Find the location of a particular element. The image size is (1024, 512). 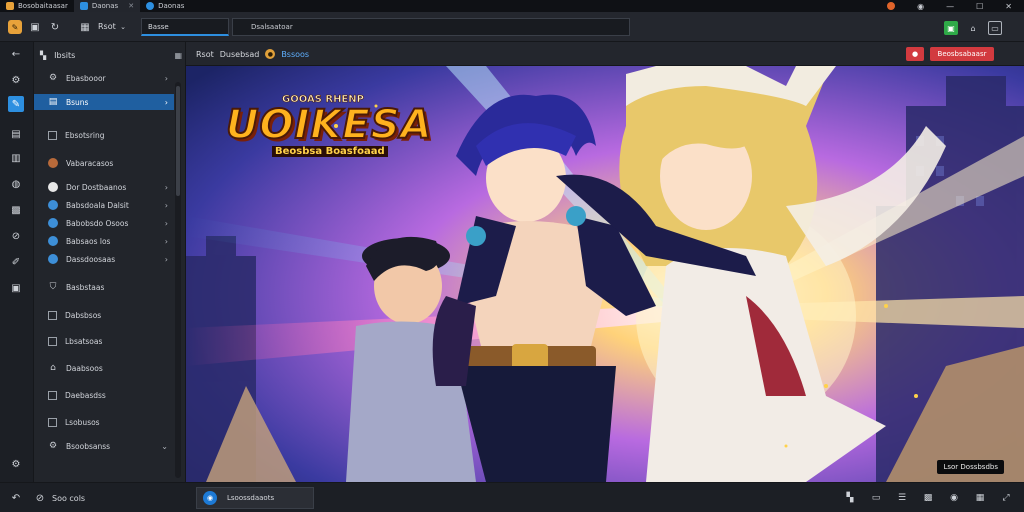

sidebar-item-dor-dostbaanos: Dor Dostbaanos › is located at coordinates (104, 187).